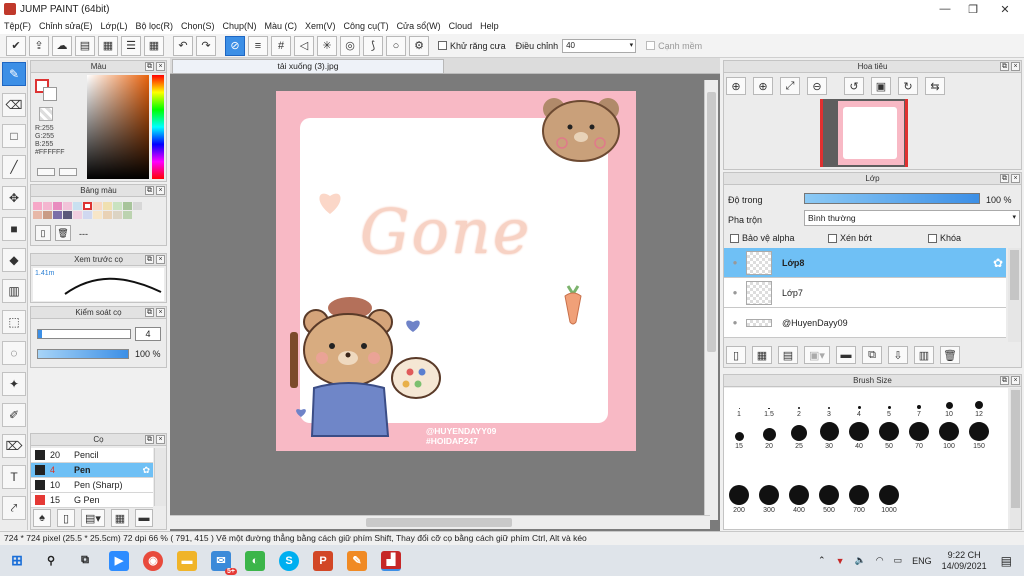 This screenshot has height=576, width=1024. Describe the element at coordinates (63, 233) in the screenshot. I see `trash-icon: 🗑` at that location.